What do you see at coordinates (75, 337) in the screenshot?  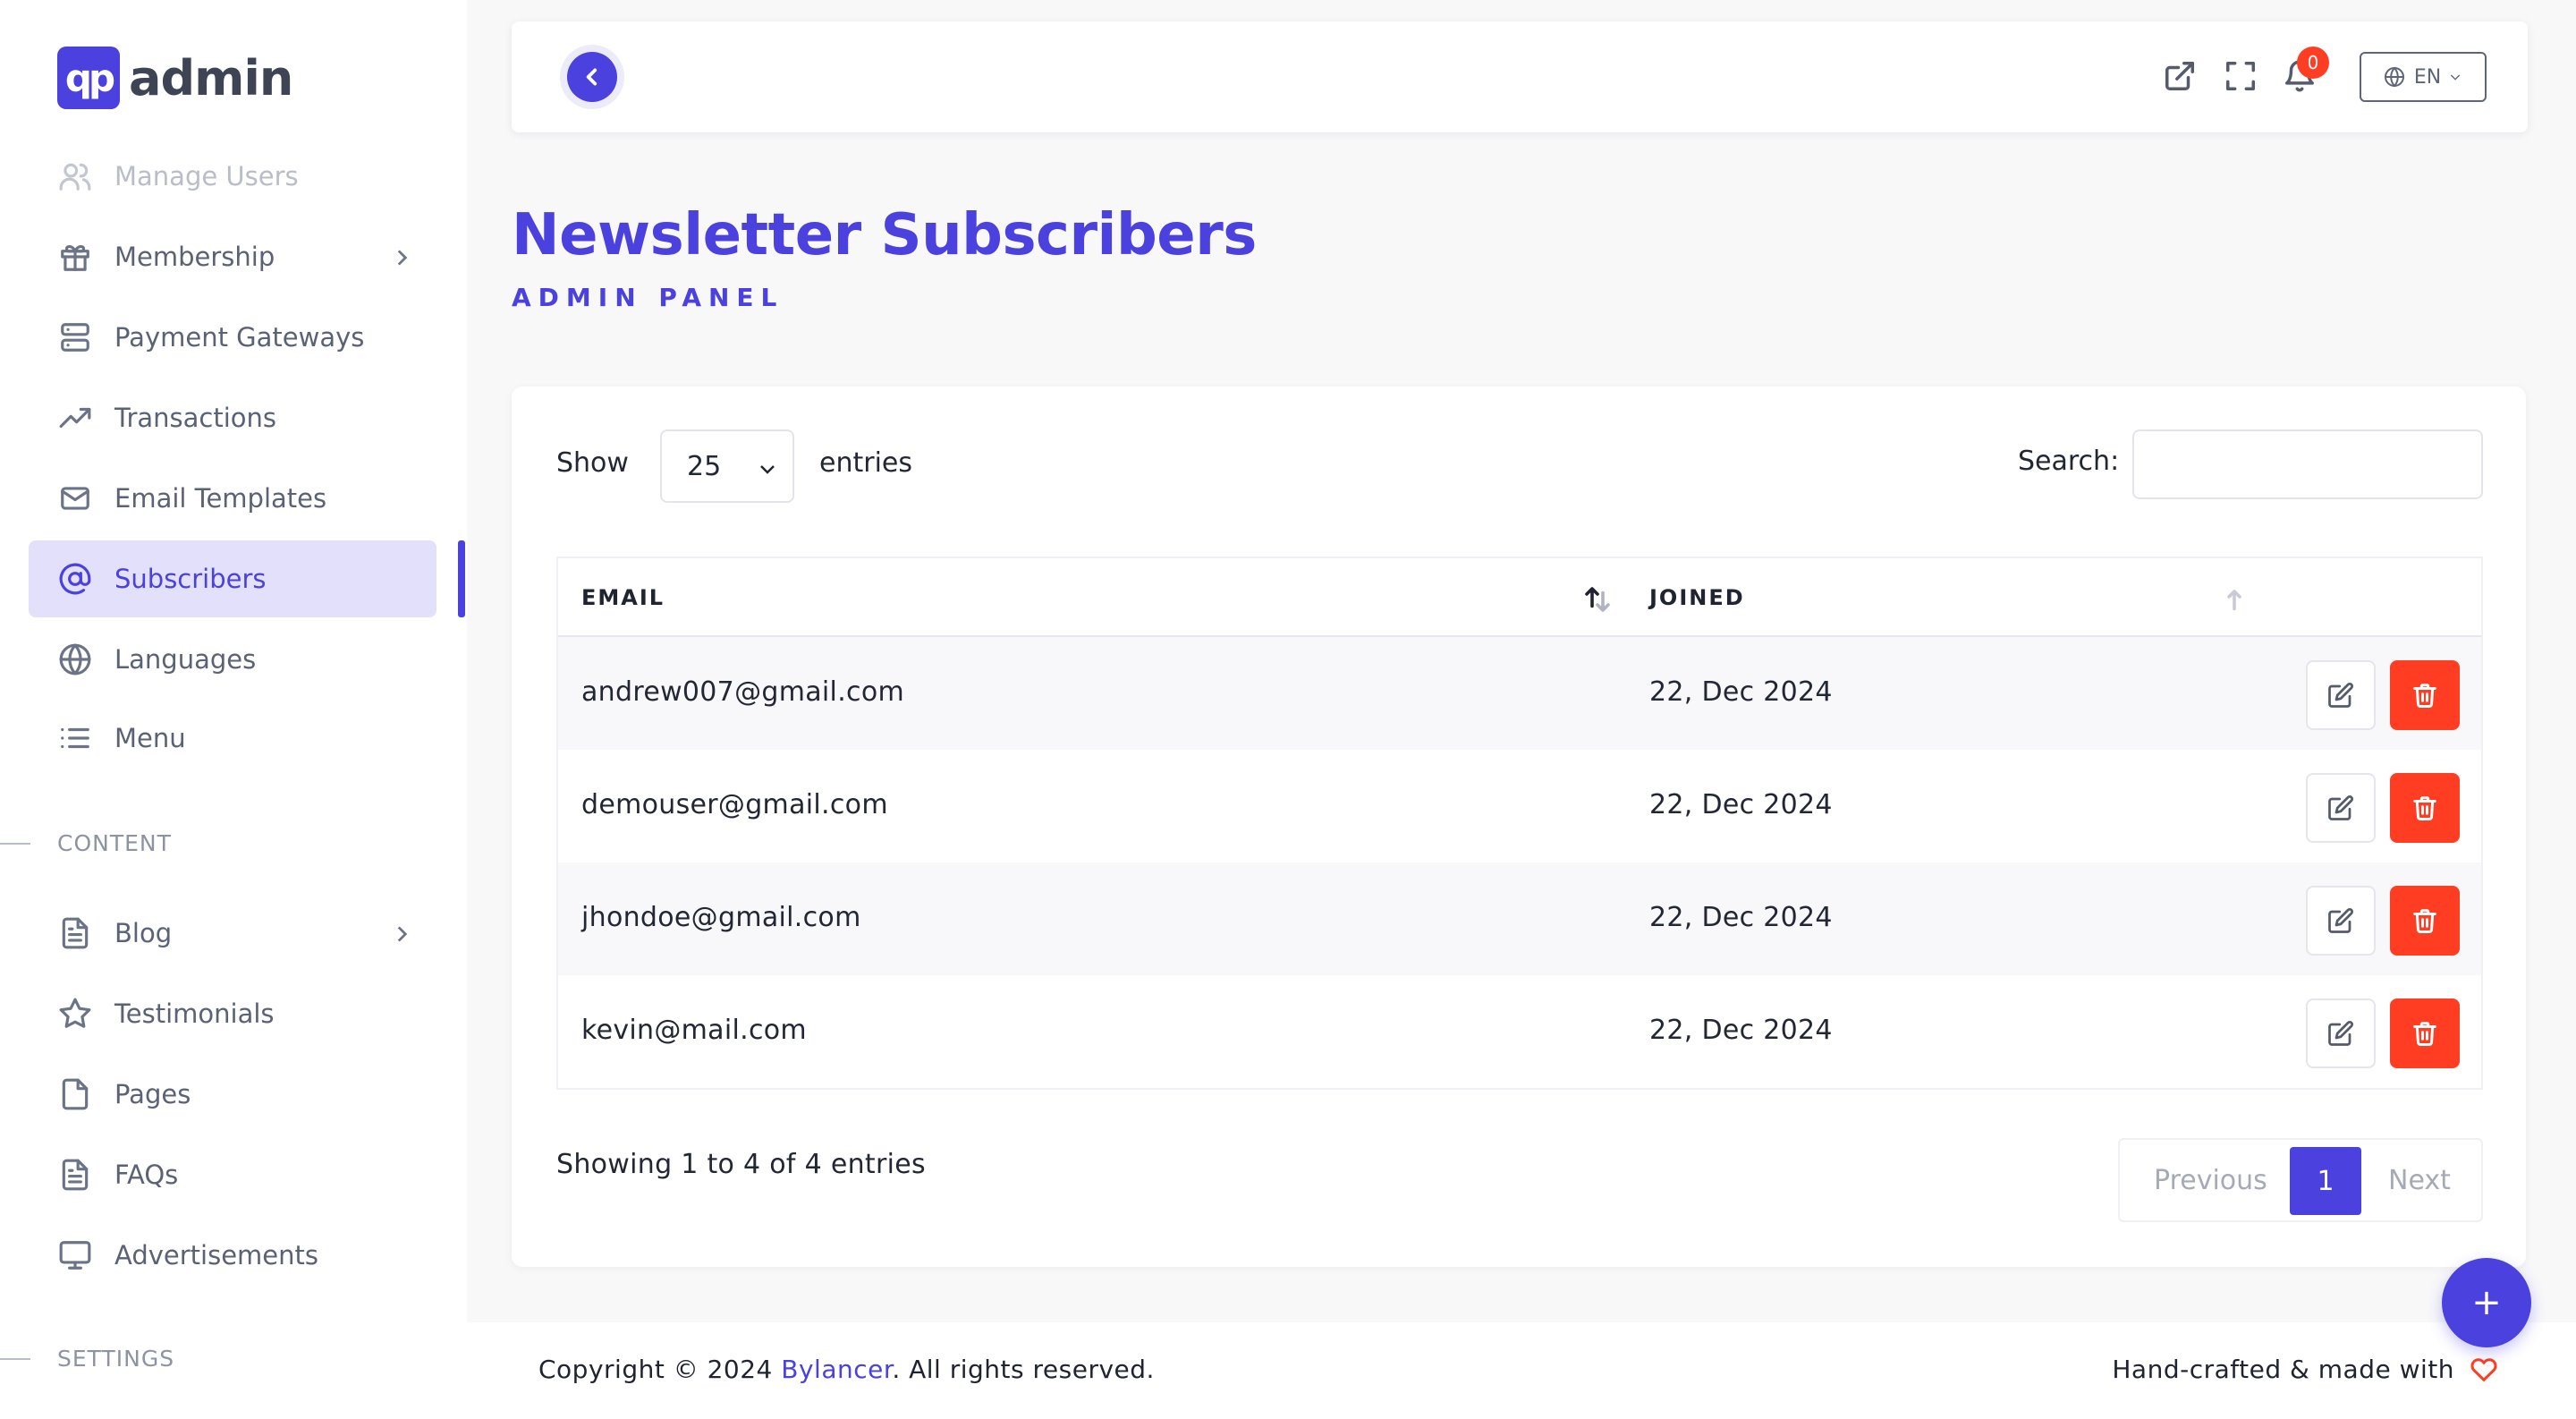 I see `server-icon` at bounding box center [75, 337].